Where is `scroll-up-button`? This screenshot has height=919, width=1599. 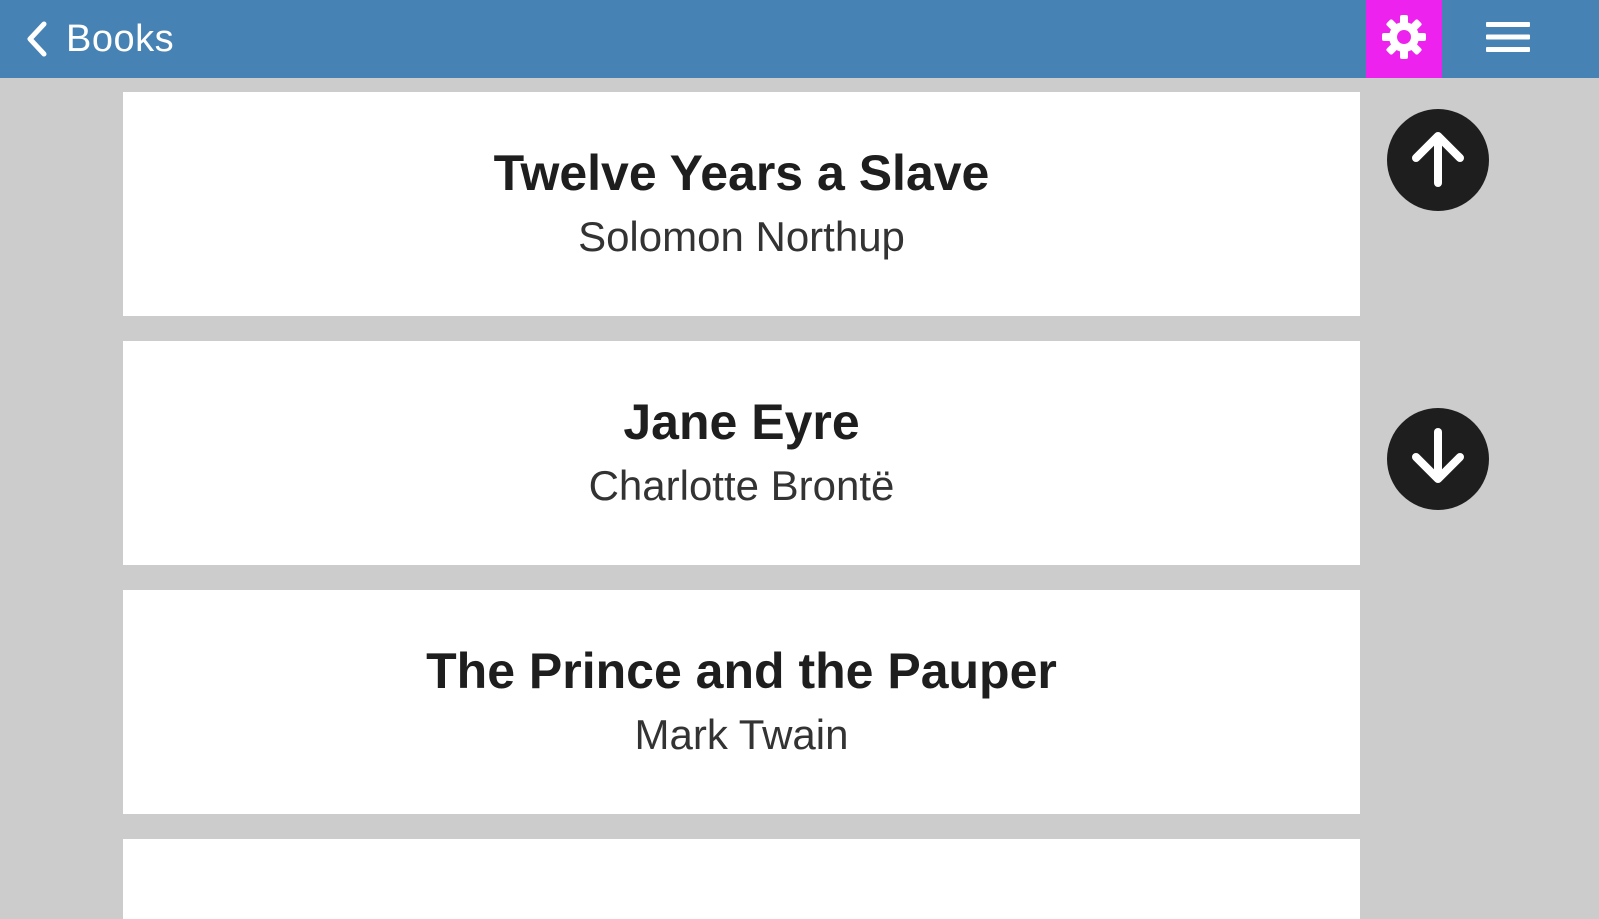 scroll-up-button is located at coordinates (1438, 160).